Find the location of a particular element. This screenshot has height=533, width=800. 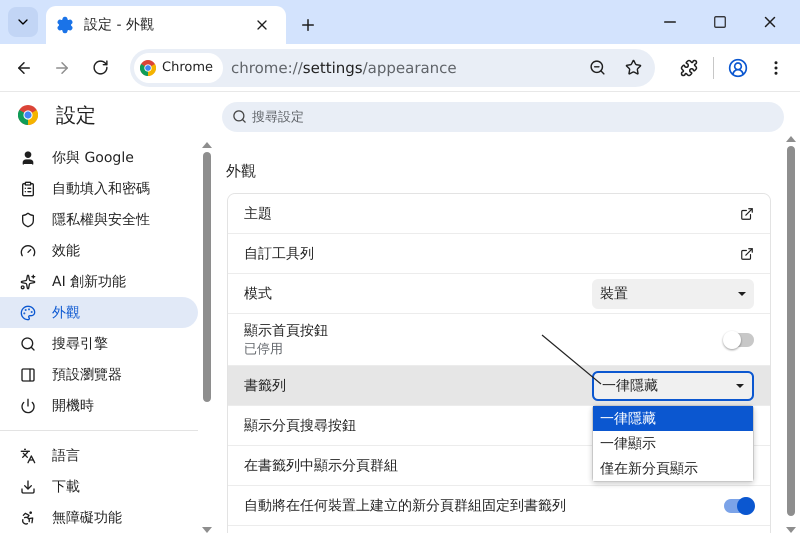

leader-line is located at coordinates (572, 360).